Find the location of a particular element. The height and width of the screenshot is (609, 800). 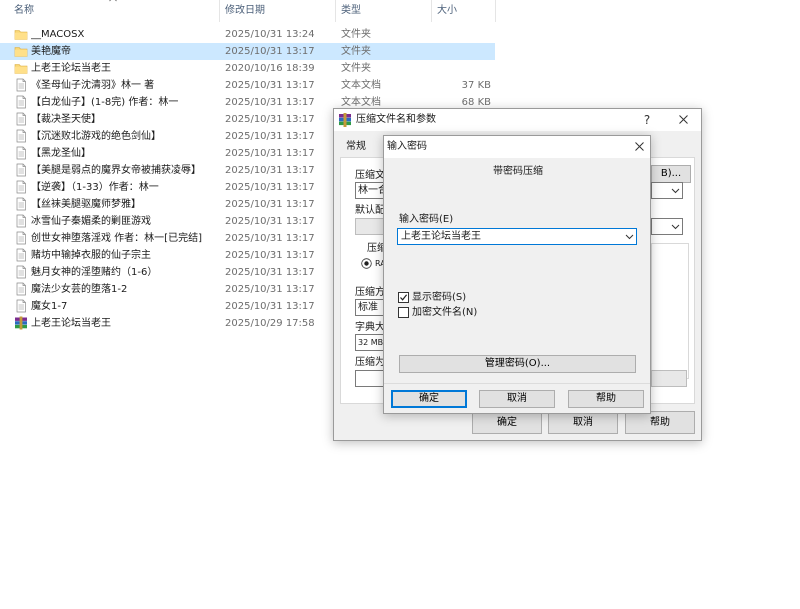

file-name: 赌坊中输掉衣服的仙子宗主 is located at coordinates (91, 255).